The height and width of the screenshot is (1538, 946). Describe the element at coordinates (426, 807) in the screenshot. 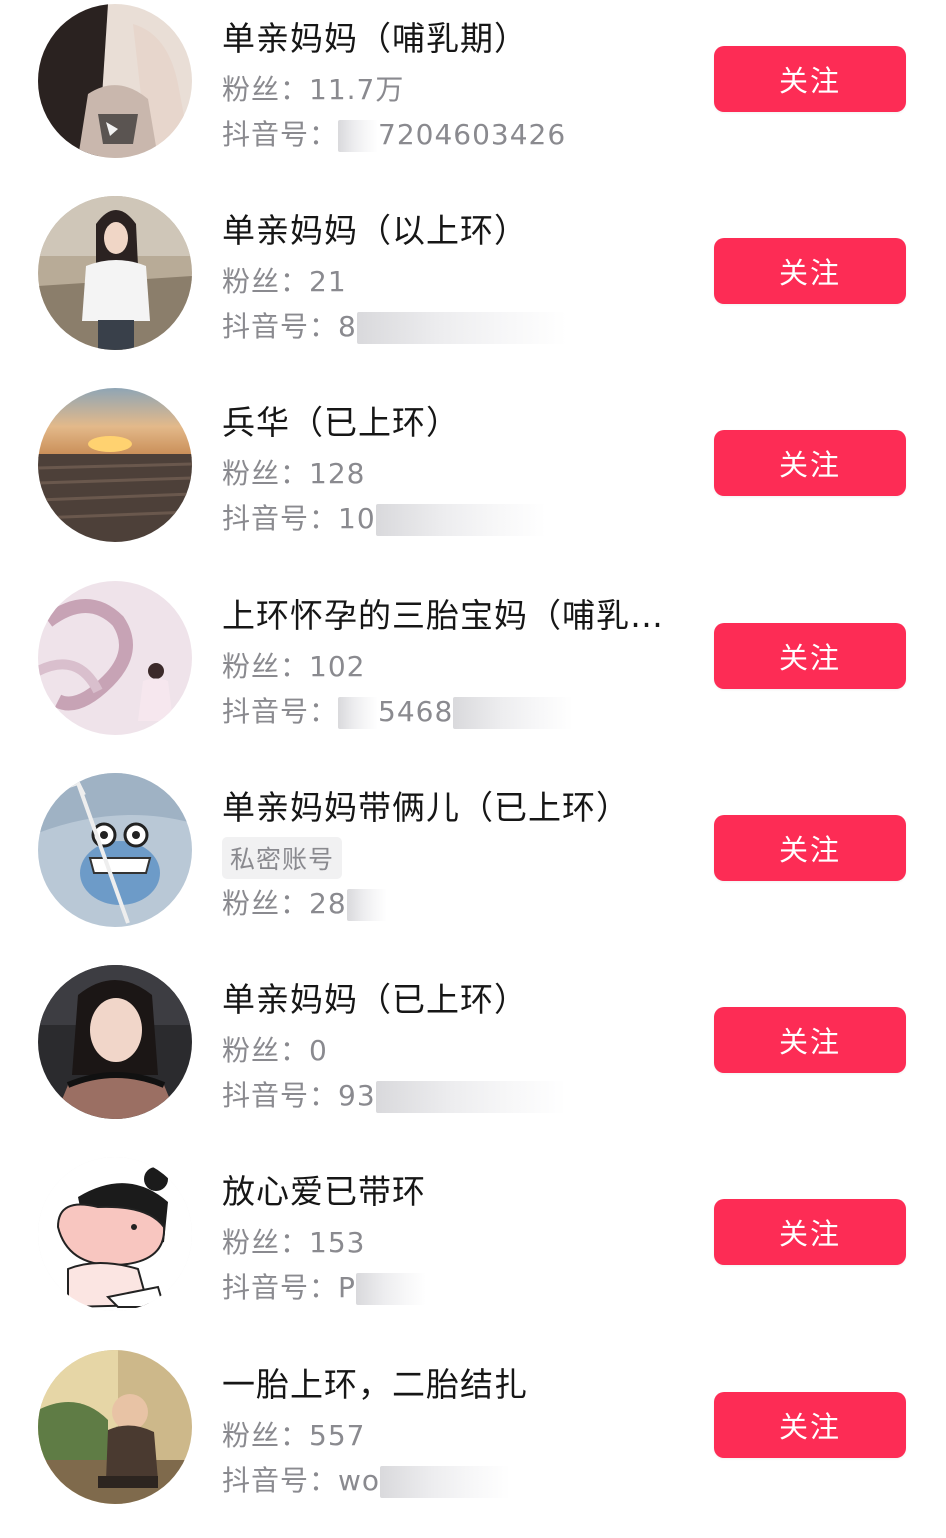

I see `account-name: 单亲妈妈带俩儿（已上环）` at that location.